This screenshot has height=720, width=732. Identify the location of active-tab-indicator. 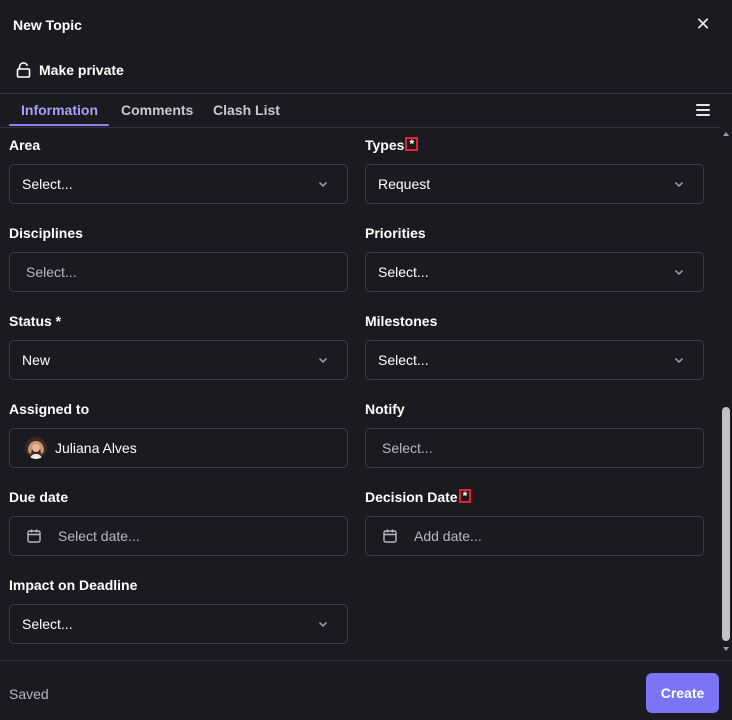
(59, 125).